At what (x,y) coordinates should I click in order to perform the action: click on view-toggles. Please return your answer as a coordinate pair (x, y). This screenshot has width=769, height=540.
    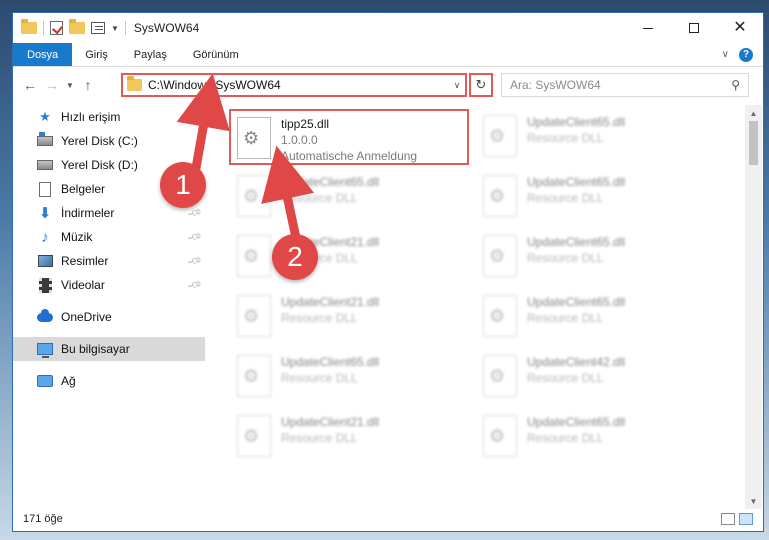
    Looking at the image, I should click on (742, 519).